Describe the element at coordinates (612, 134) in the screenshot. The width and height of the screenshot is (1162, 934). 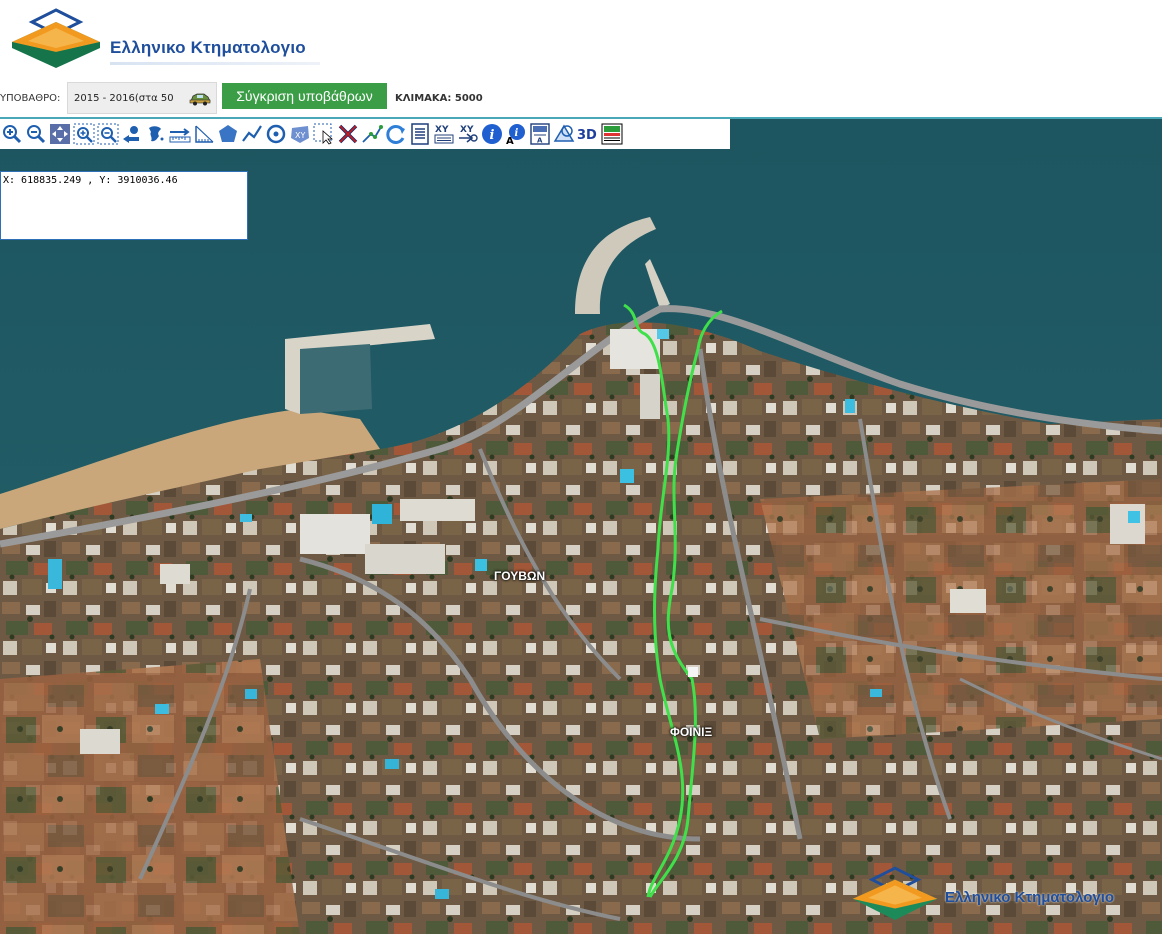
I see `basemap-gallery-icon` at that location.